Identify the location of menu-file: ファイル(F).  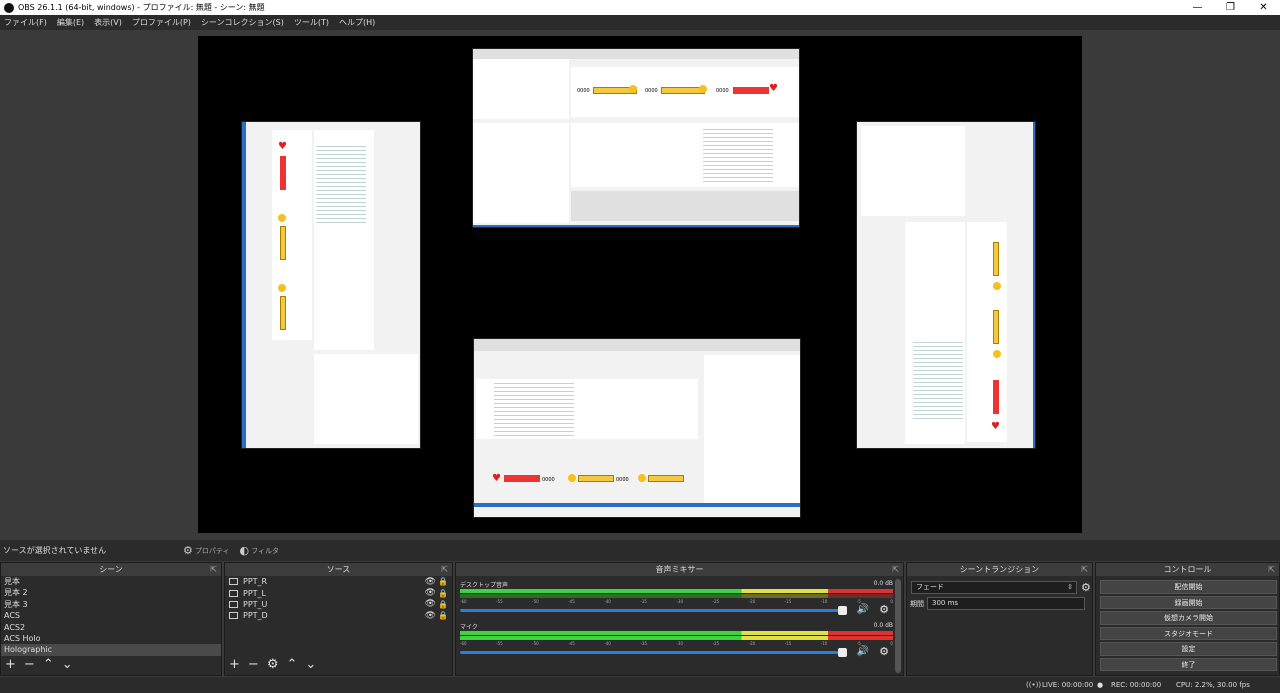
(25, 22).